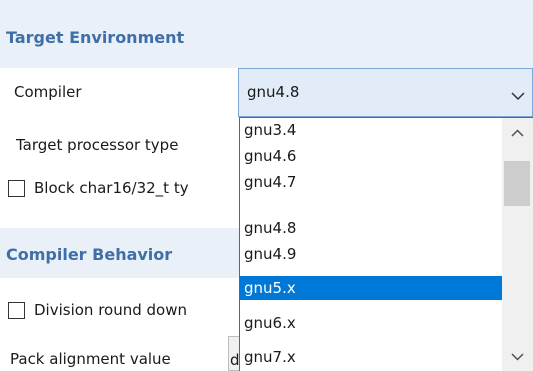 The width and height of the screenshot is (533, 371). I want to click on dropdown-option-gnu5-x: gnu5.x, so click(371, 288).